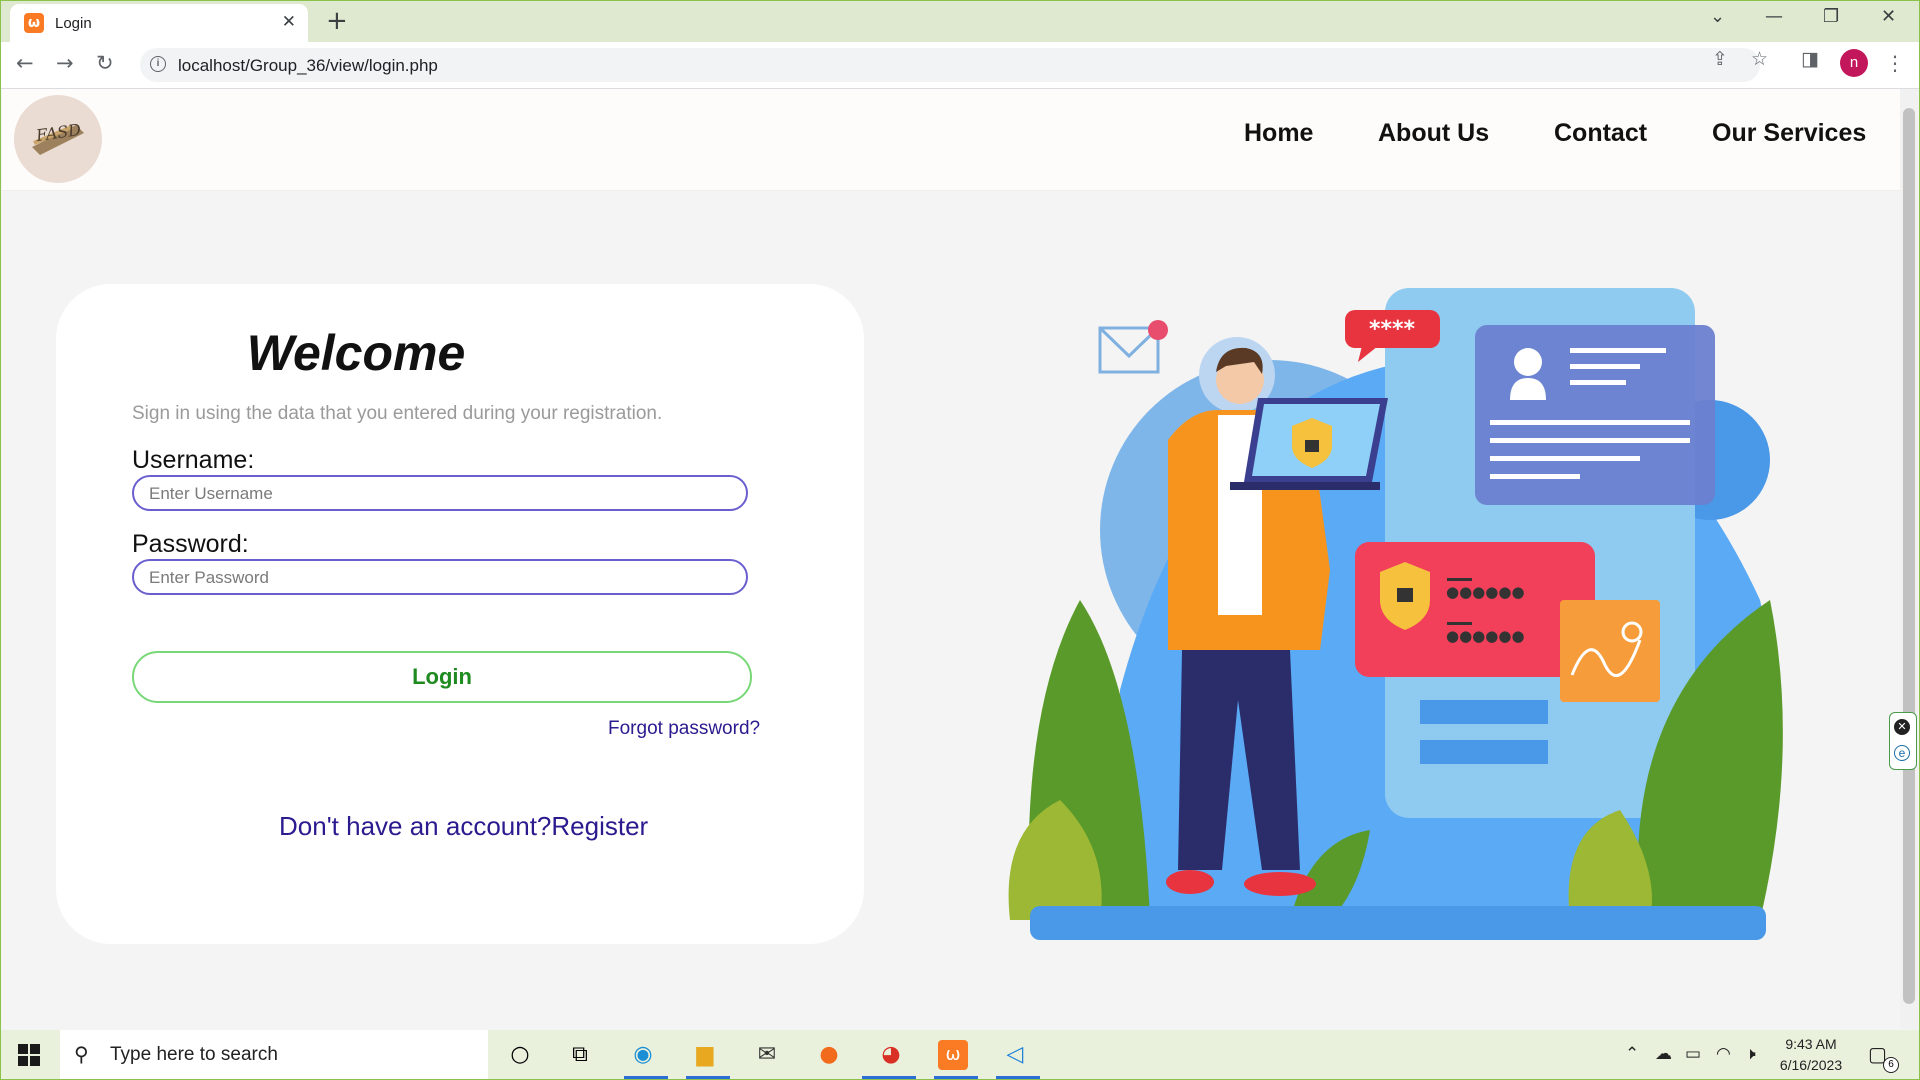 Image resolution: width=1920 pixels, height=1080 pixels. Describe the element at coordinates (1190, 882) in the screenshot. I see `man-shoe-left` at that location.